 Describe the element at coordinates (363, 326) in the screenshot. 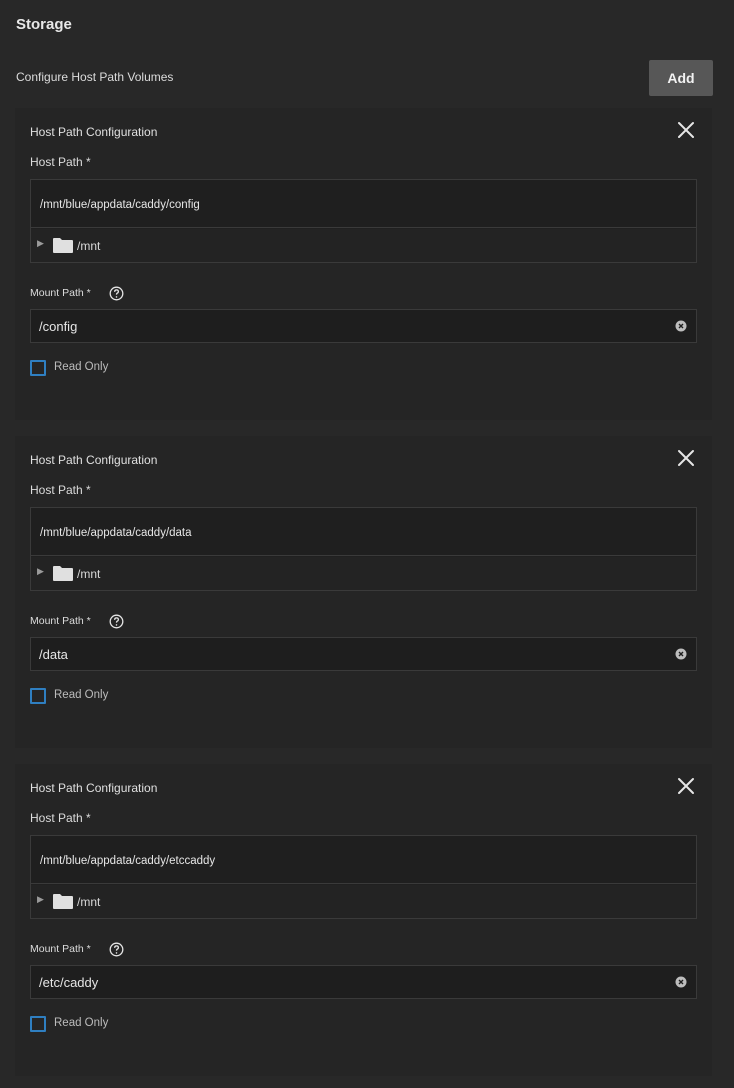

I see `mount-path-input: /config` at that location.